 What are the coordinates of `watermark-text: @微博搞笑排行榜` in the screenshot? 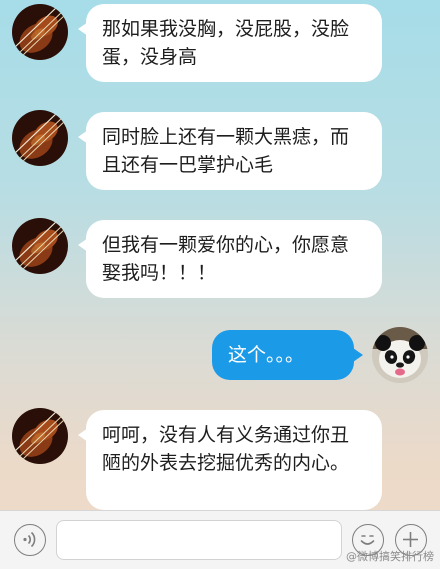 It's located at (390, 556).